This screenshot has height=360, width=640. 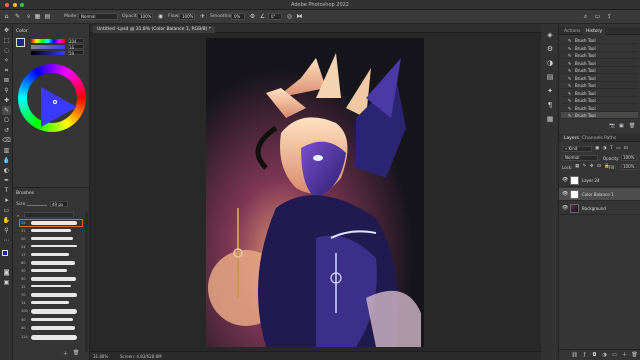 What do you see at coordinates (624, 355) in the screenshot?
I see `new-layer-icon: ＋` at bounding box center [624, 355].